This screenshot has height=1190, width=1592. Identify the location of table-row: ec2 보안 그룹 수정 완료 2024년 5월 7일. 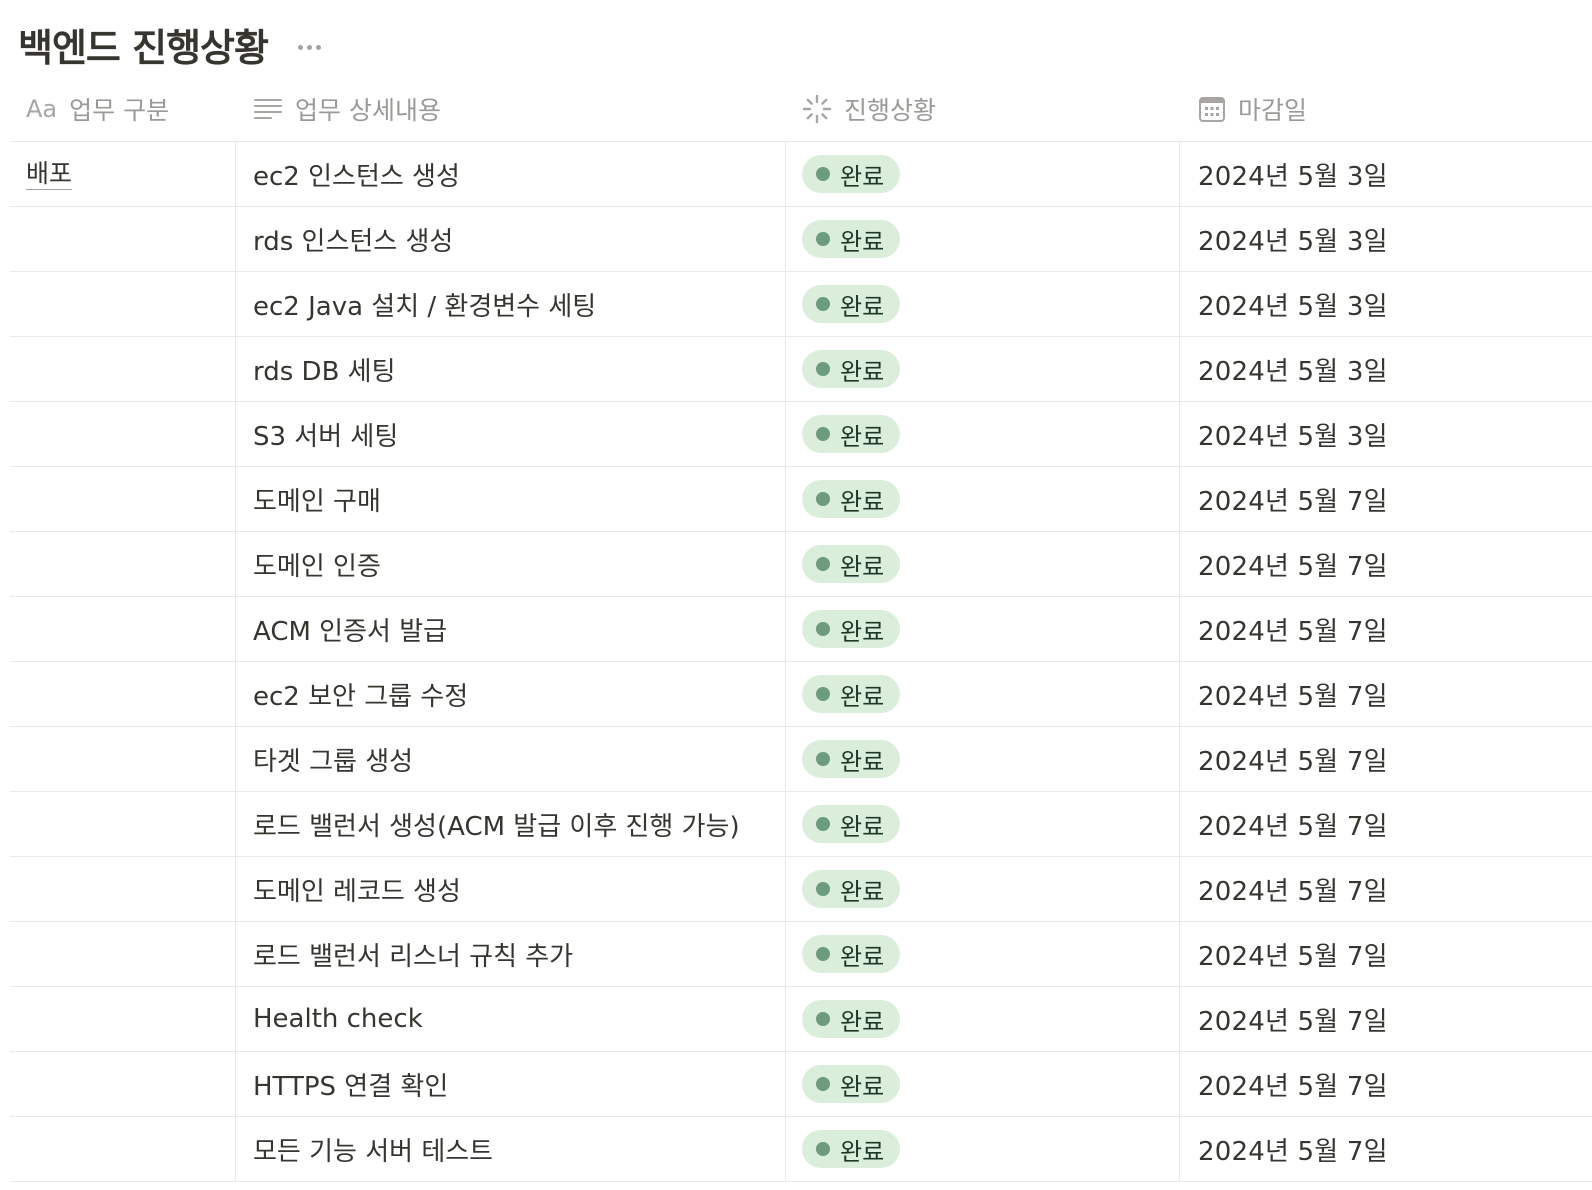
(801, 694).